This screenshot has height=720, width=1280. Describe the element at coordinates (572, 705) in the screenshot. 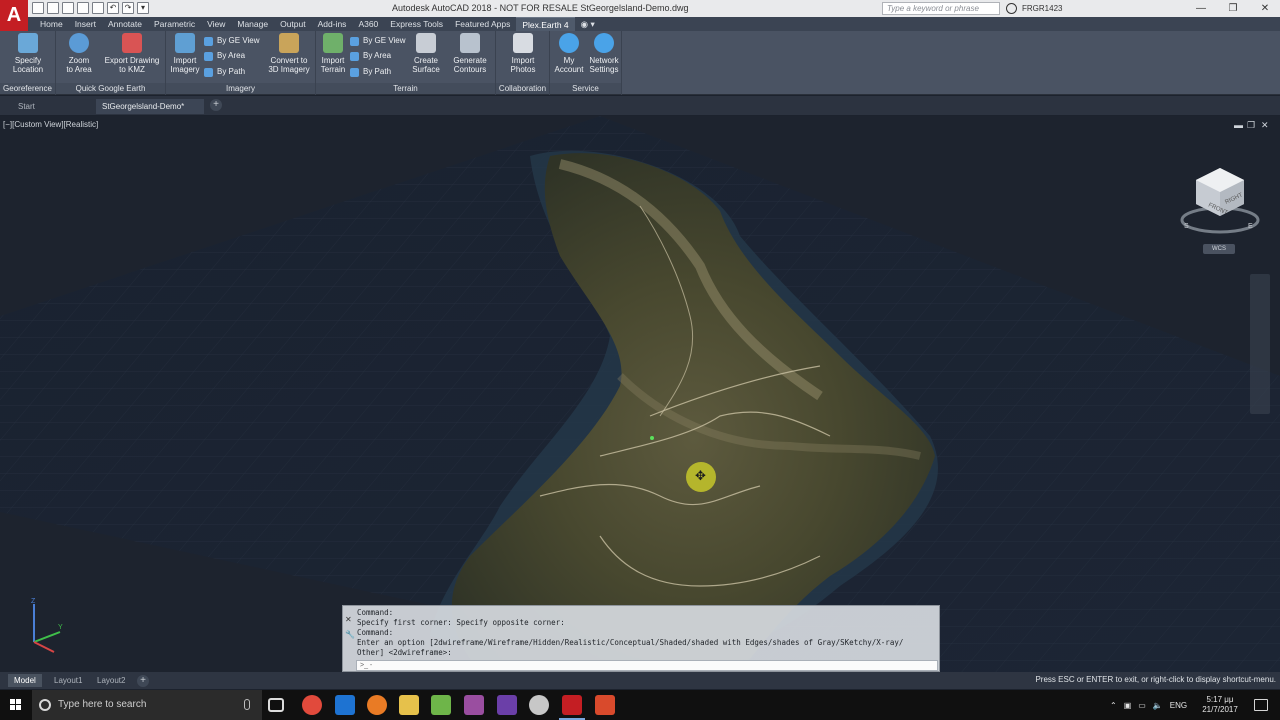

I see `autocad-taskbar-icon` at that location.